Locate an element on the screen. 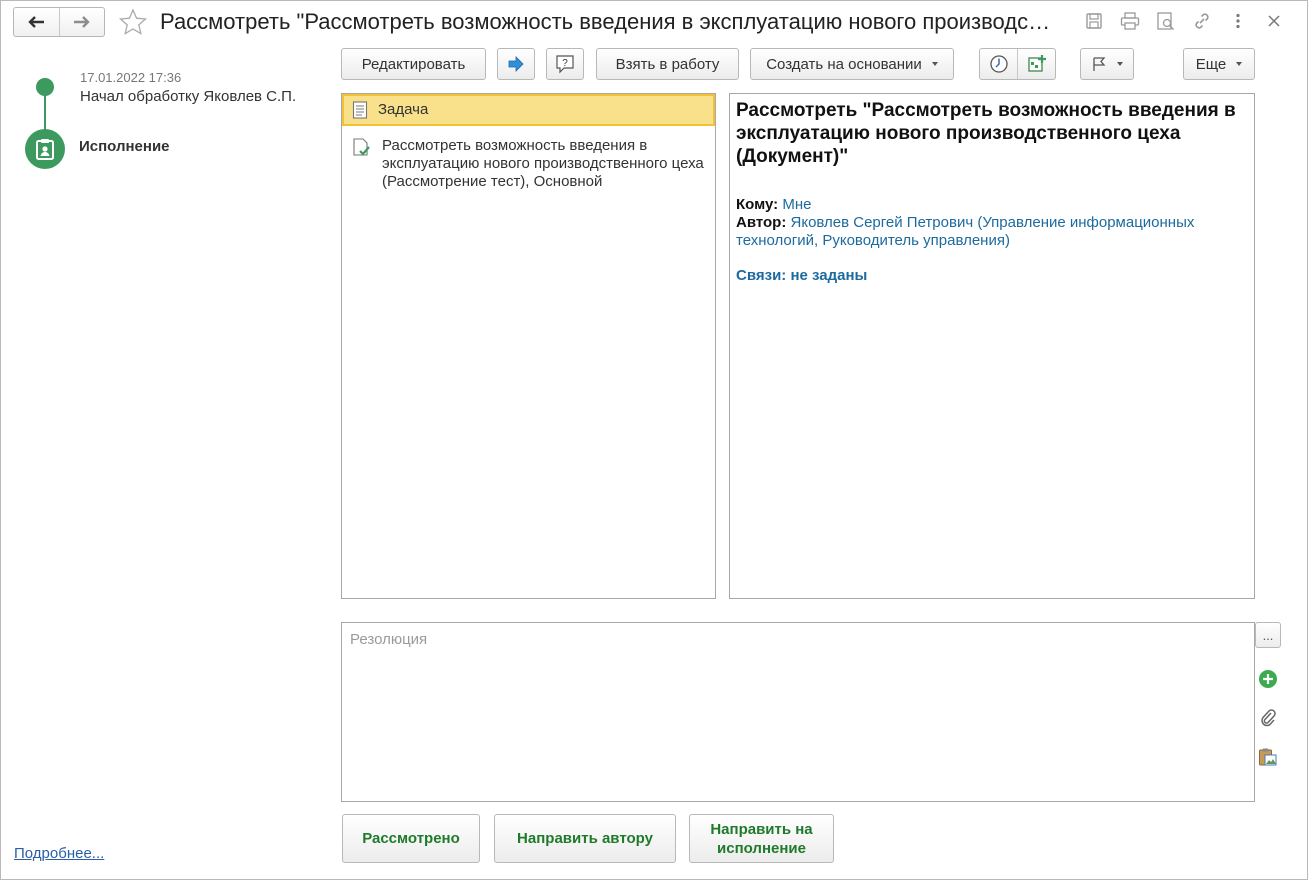  send-to-execution-label: Направить на исполнение is located at coordinates (761, 838).